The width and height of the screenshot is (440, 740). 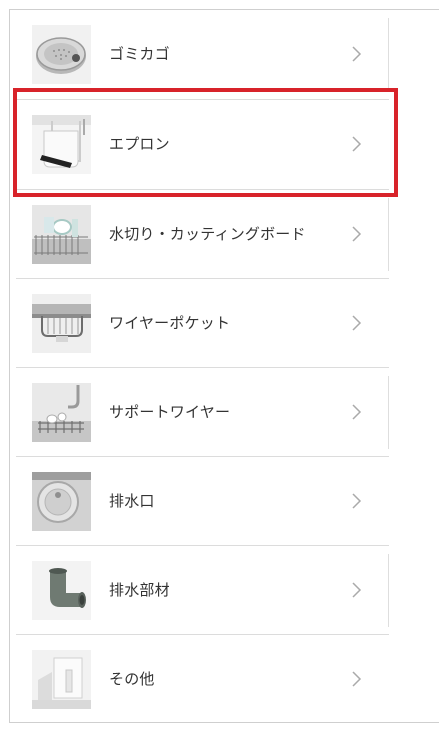 I want to click on sink-apron-thumbnail, so click(x=61, y=144).